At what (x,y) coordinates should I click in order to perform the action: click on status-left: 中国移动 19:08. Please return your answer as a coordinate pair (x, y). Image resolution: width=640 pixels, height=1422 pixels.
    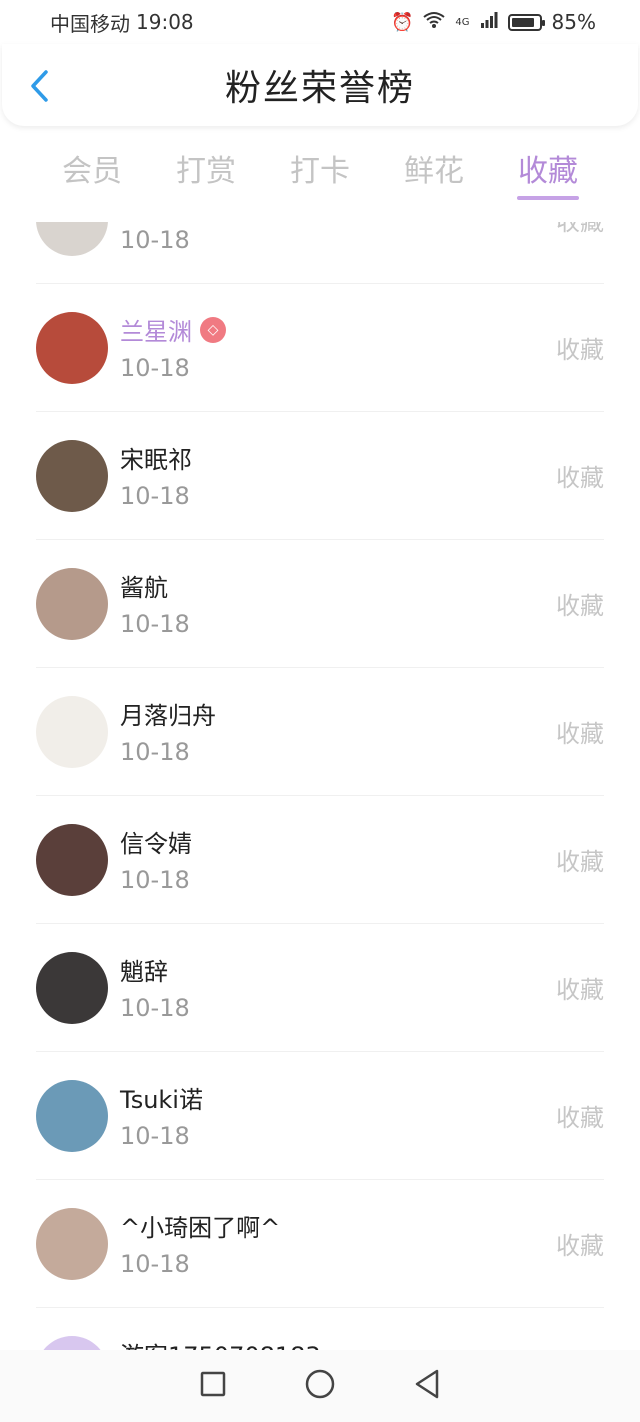
    Looking at the image, I should click on (122, 22).